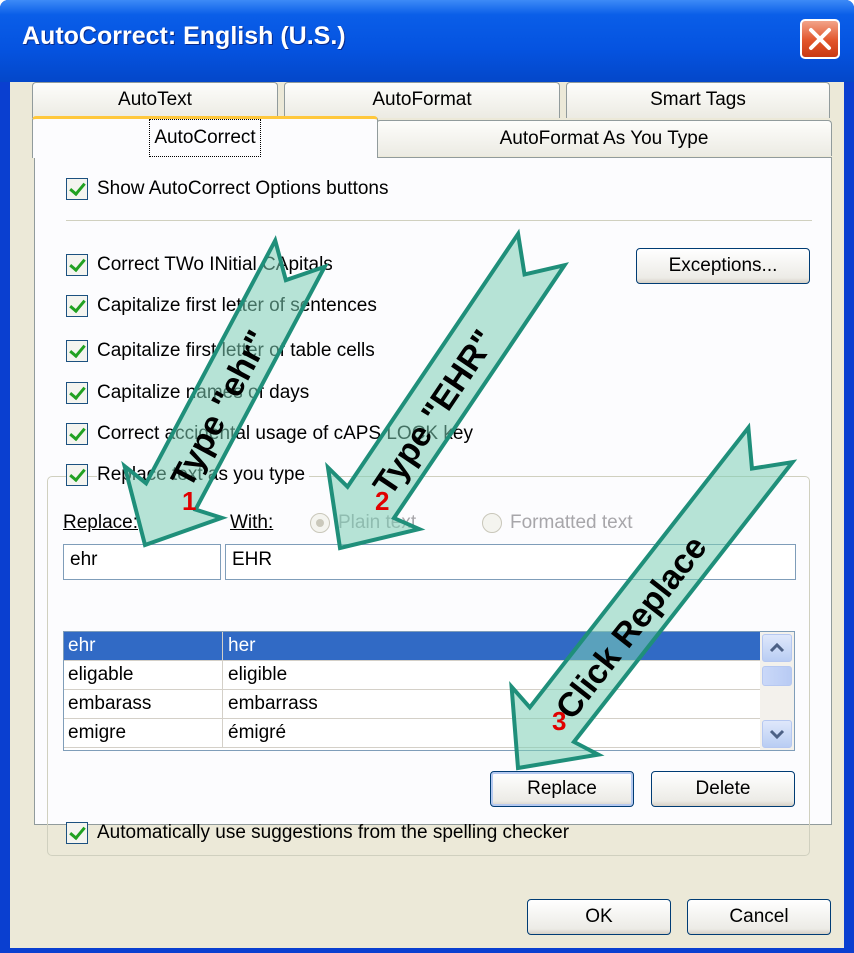 This screenshot has height=953, width=854. I want to click on tab-autotext: AutoText, so click(155, 100).